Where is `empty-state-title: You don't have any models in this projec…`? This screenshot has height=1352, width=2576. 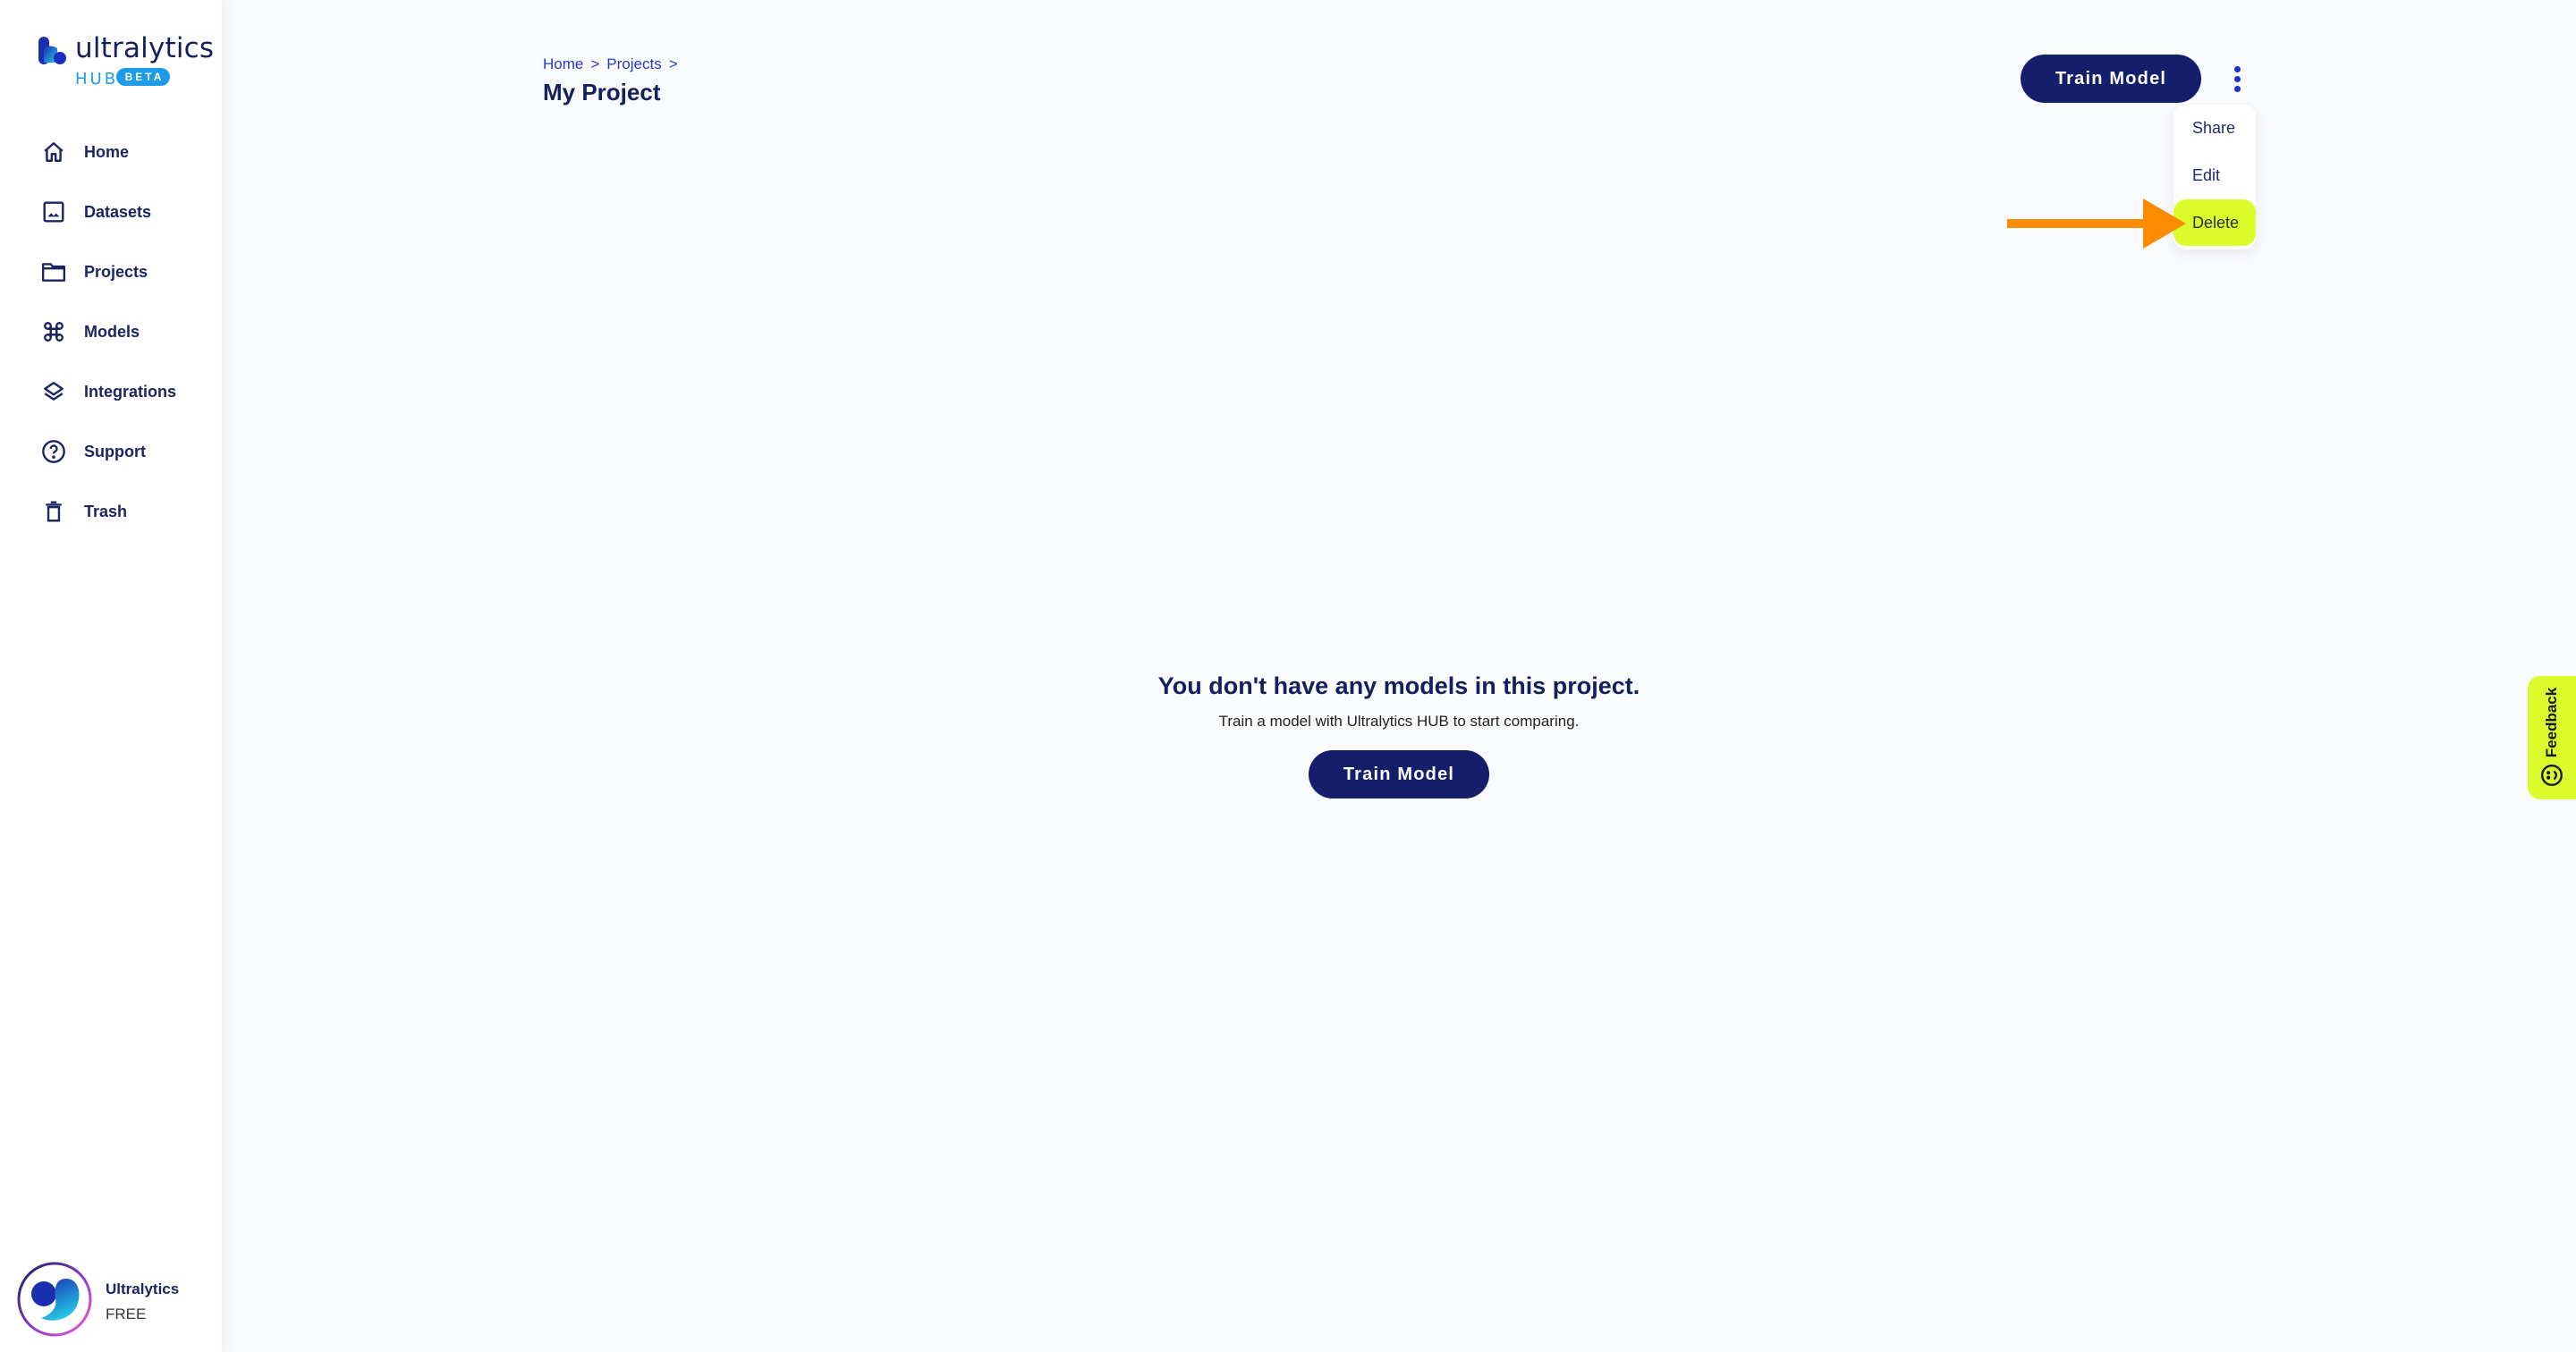 empty-state-title: You don't have any models in this projec… is located at coordinates (1398, 685).